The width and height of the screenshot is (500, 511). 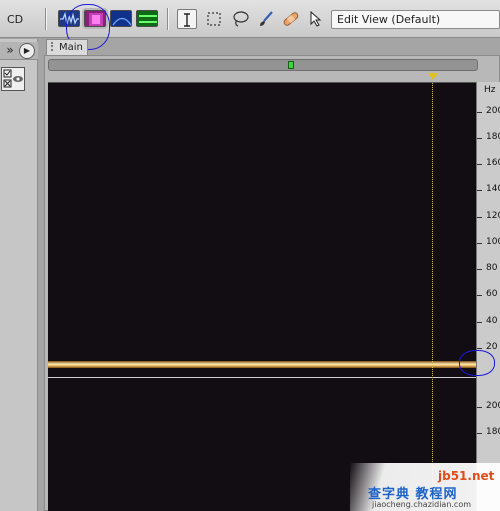 What do you see at coordinates (262, 364) in the screenshot?
I see `spectral-tone-band` at bounding box center [262, 364].